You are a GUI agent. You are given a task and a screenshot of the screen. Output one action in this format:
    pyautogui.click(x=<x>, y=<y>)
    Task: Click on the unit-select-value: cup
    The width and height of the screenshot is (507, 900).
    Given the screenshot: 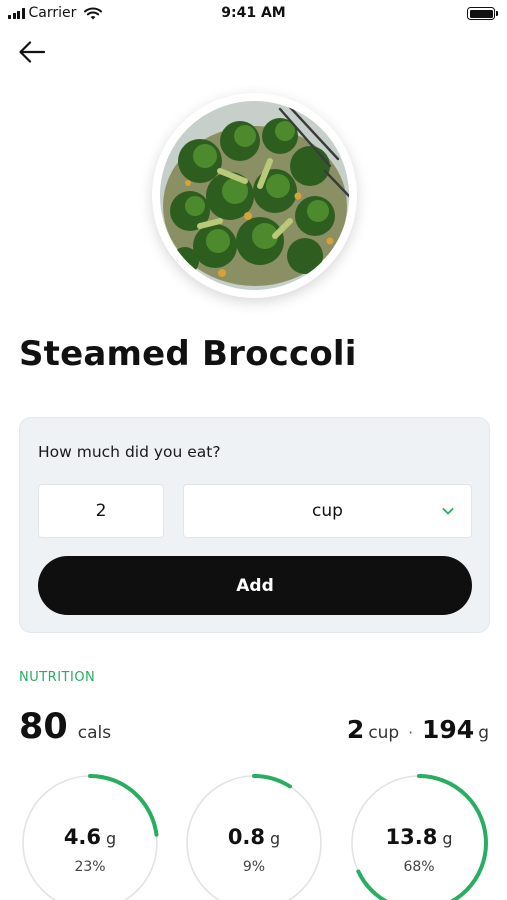 What is the action you would take?
    pyautogui.click(x=327, y=511)
    